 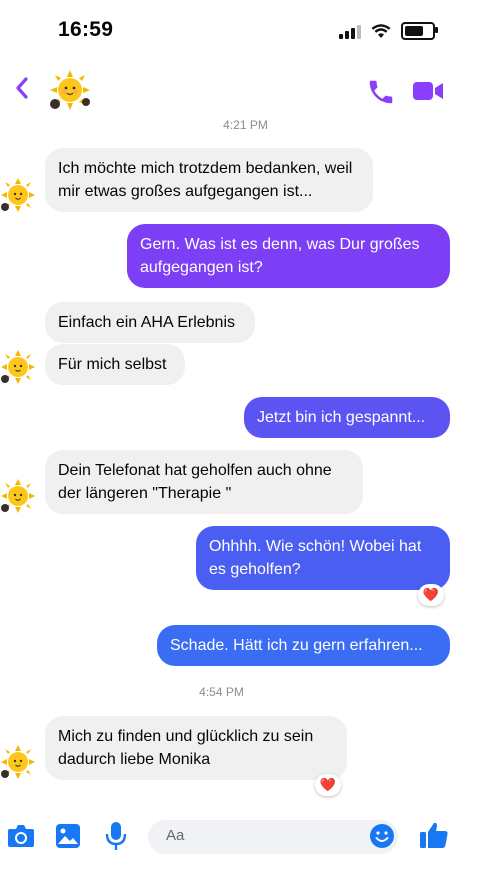 I want to click on status-time: 16:59, so click(x=86, y=29).